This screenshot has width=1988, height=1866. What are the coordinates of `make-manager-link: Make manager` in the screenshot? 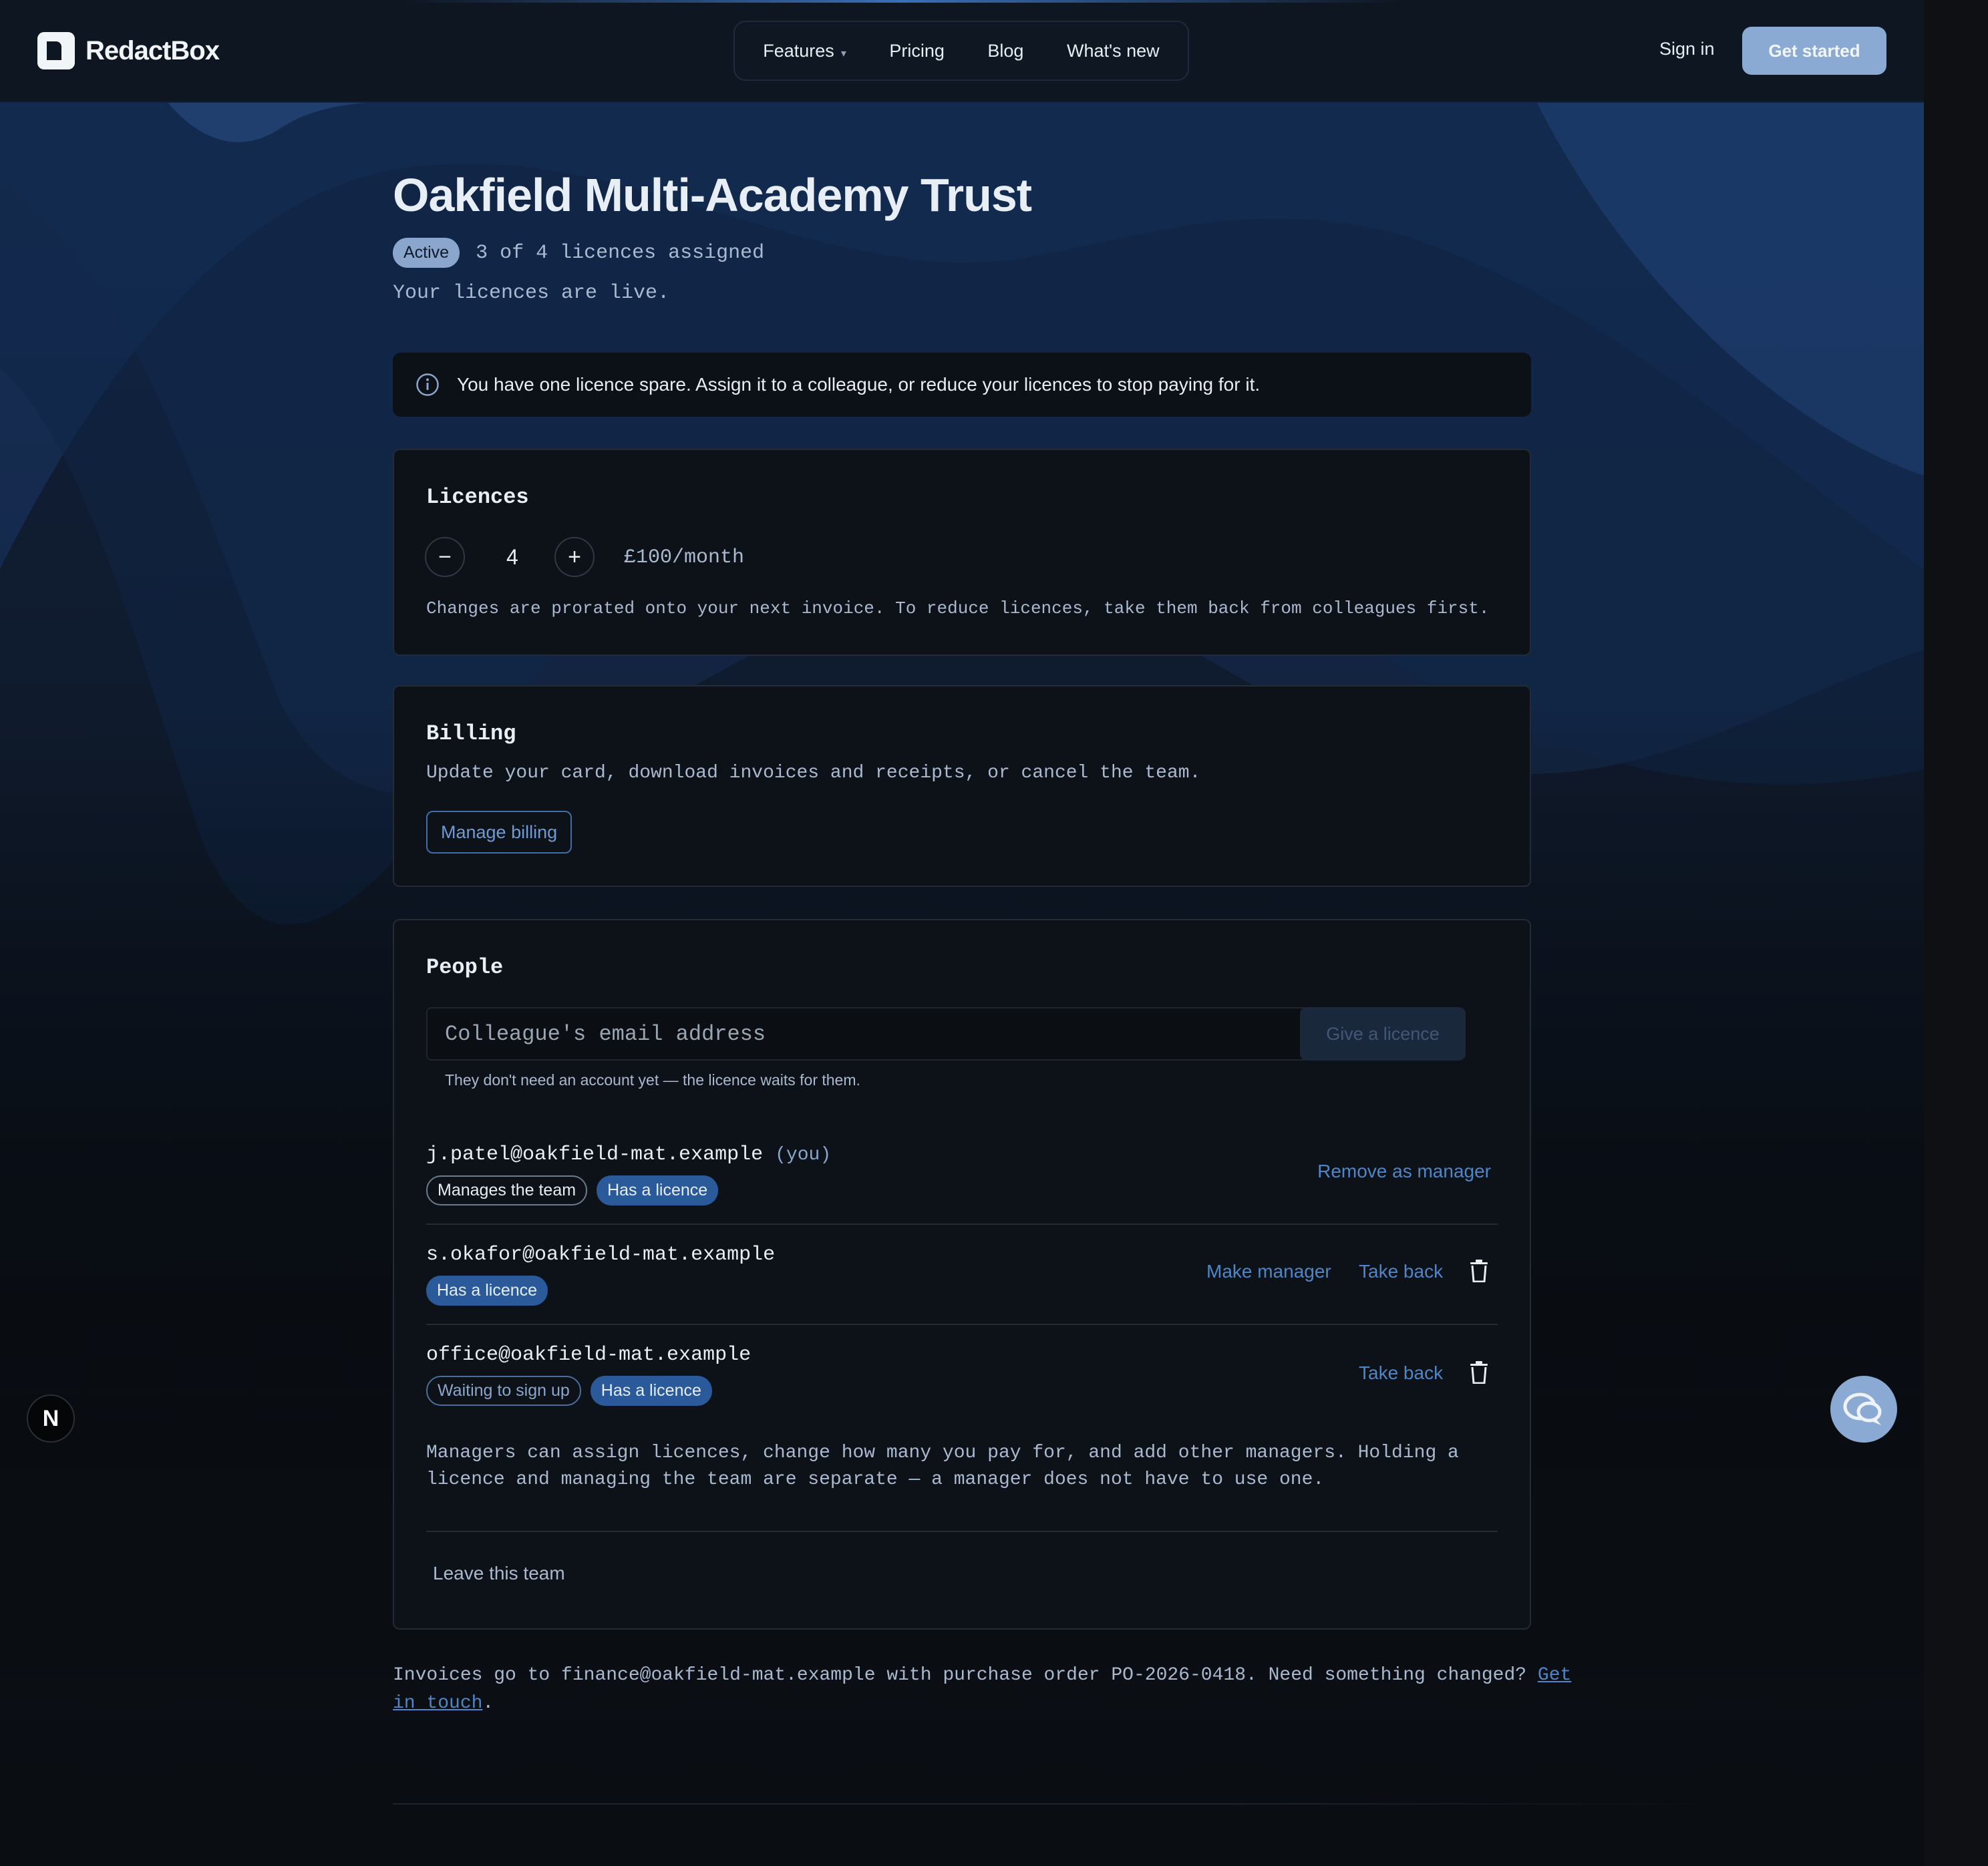 It's located at (1268, 1272).